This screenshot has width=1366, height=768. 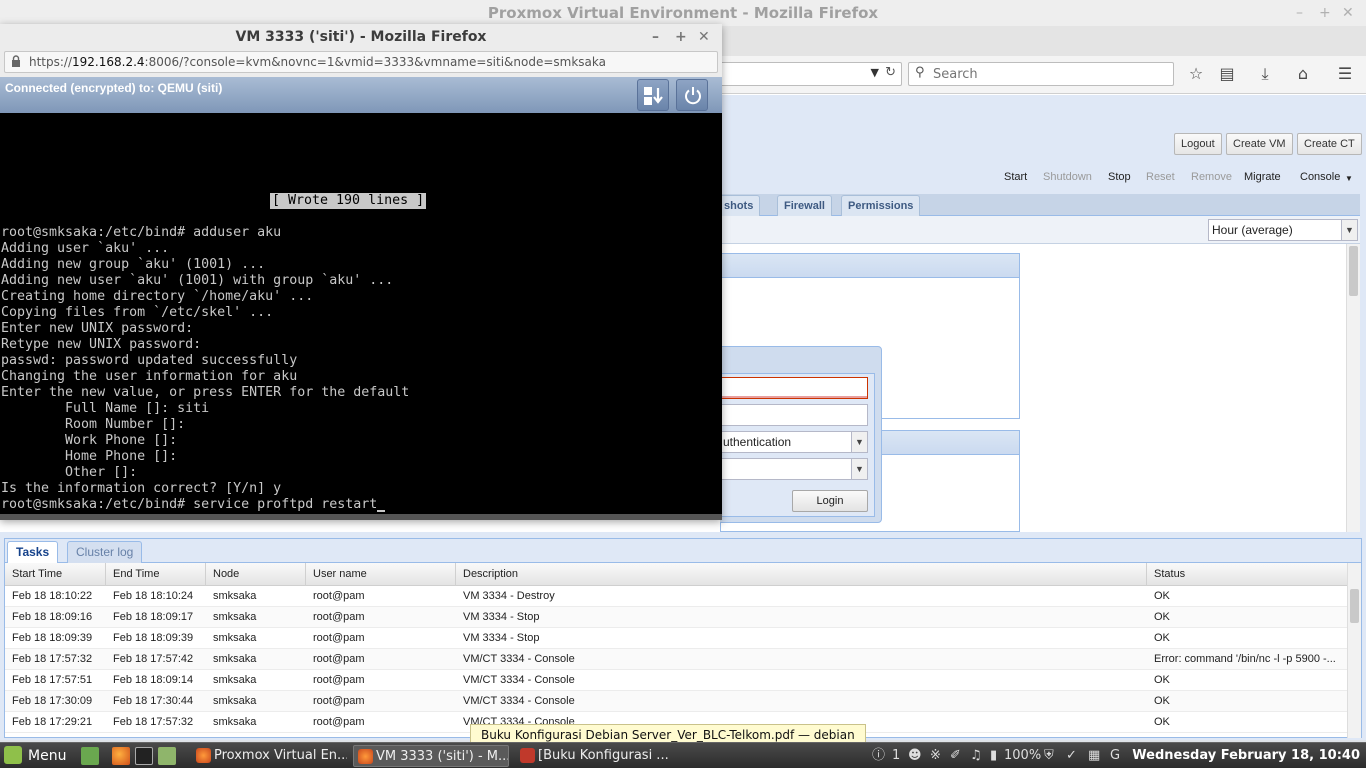 I want to click on logout-button: Logout, so click(x=1198, y=144).